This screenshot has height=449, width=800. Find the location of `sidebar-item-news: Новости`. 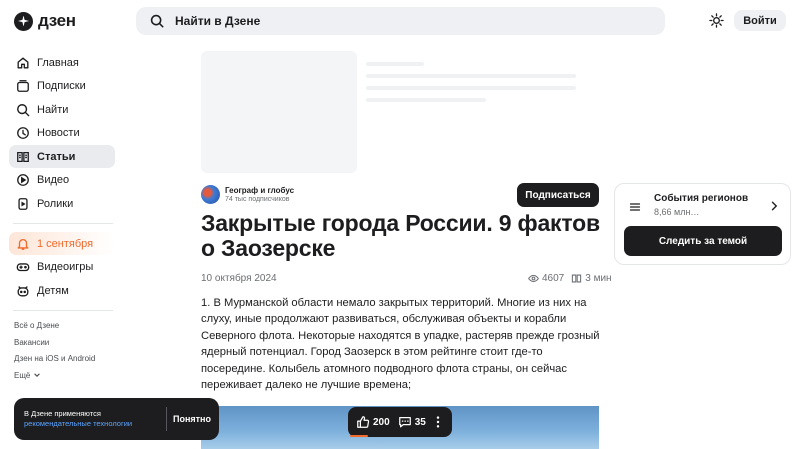

sidebar-item-news: Новости is located at coordinates (62, 133).